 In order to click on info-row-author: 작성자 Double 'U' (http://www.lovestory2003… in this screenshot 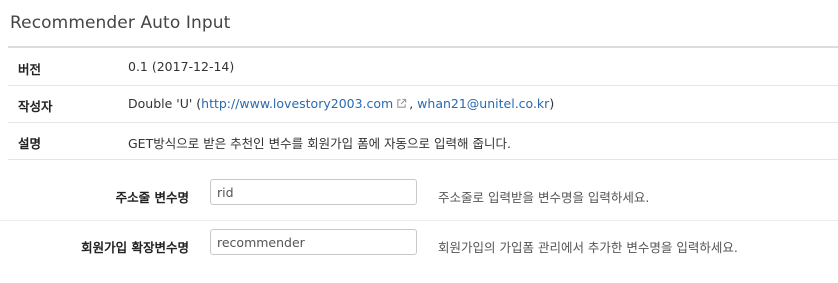, I will do `click(423, 104)`.